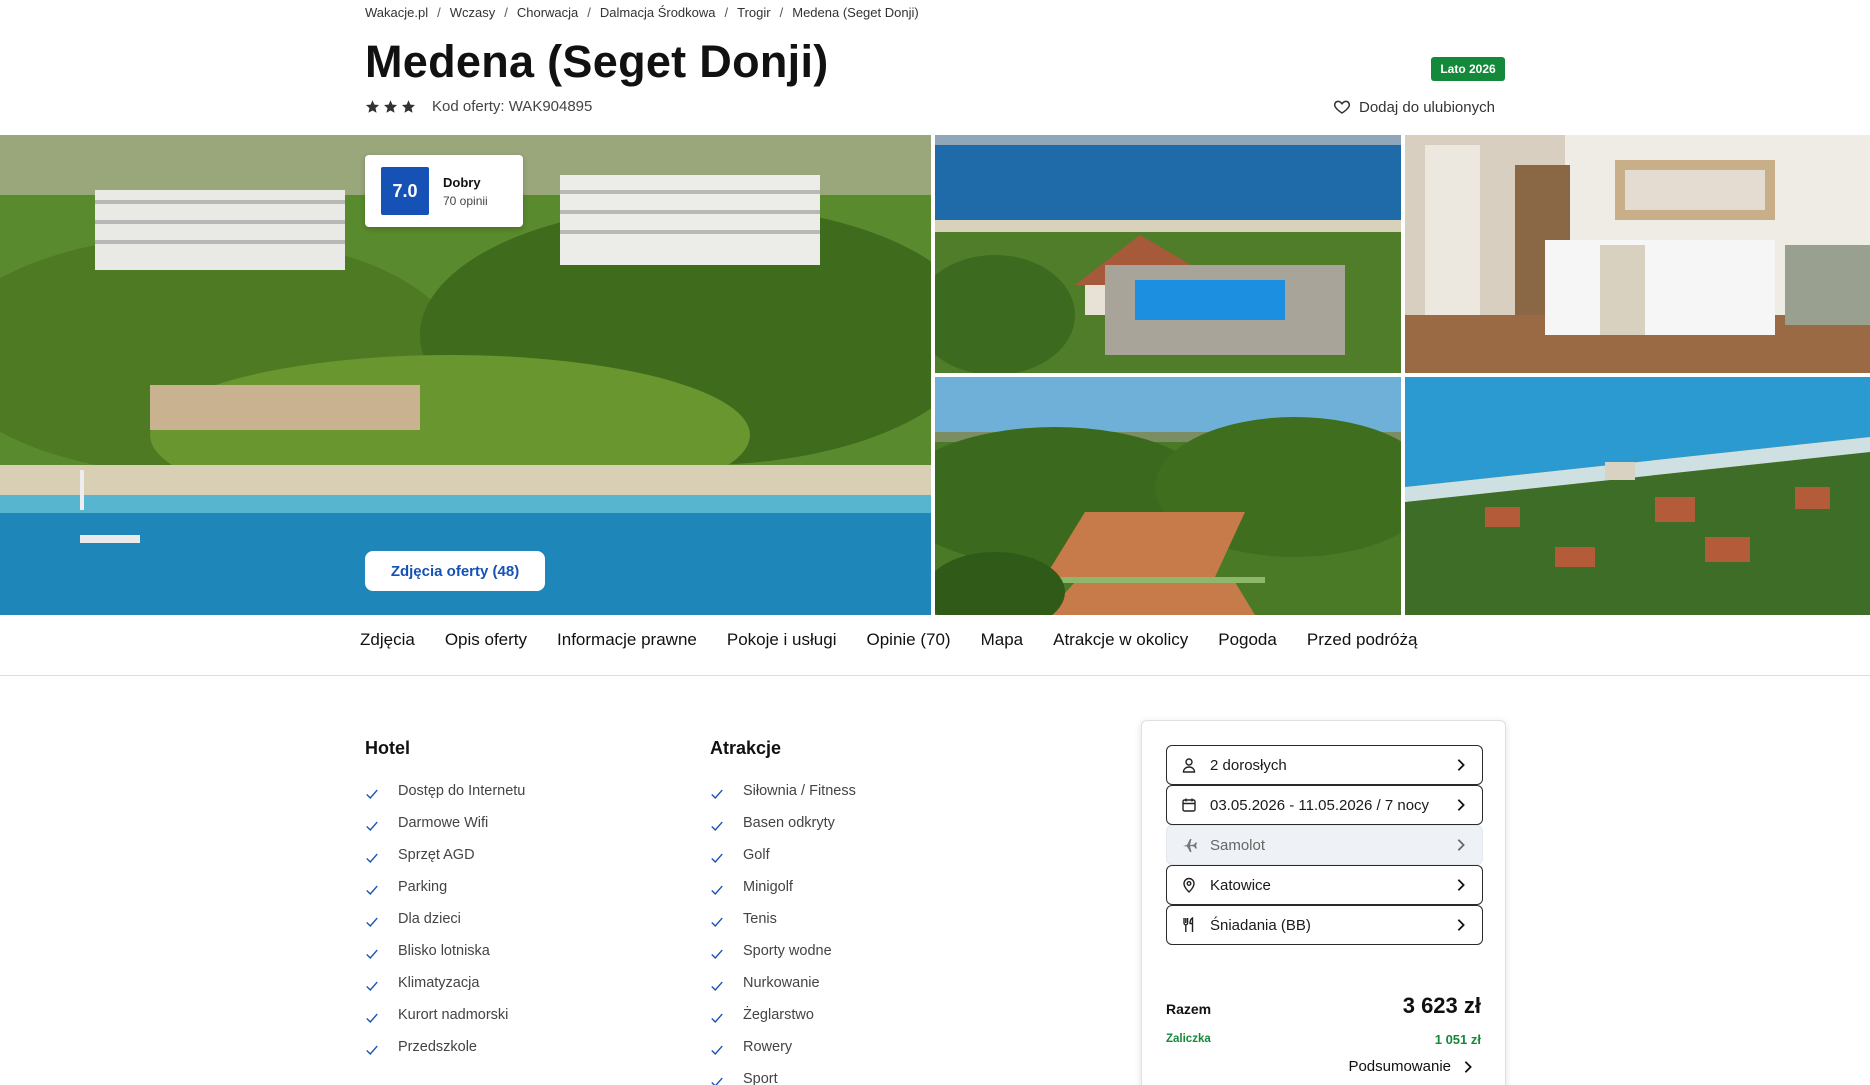 The height and width of the screenshot is (1085, 1870). What do you see at coordinates (423, 887) in the screenshot?
I see `amenity-label: Parking` at bounding box center [423, 887].